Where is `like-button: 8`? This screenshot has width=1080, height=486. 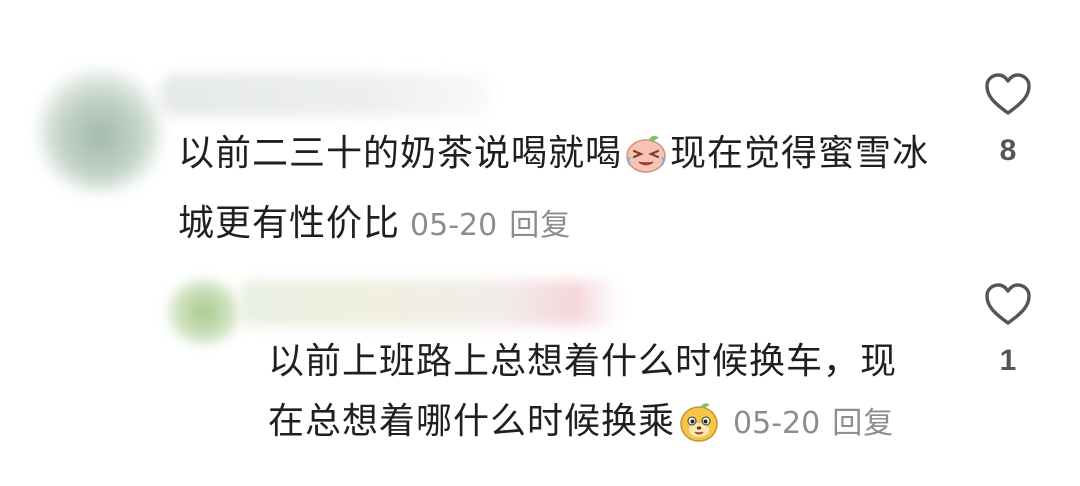 like-button: 8 is located at coordinates (1008, 120).